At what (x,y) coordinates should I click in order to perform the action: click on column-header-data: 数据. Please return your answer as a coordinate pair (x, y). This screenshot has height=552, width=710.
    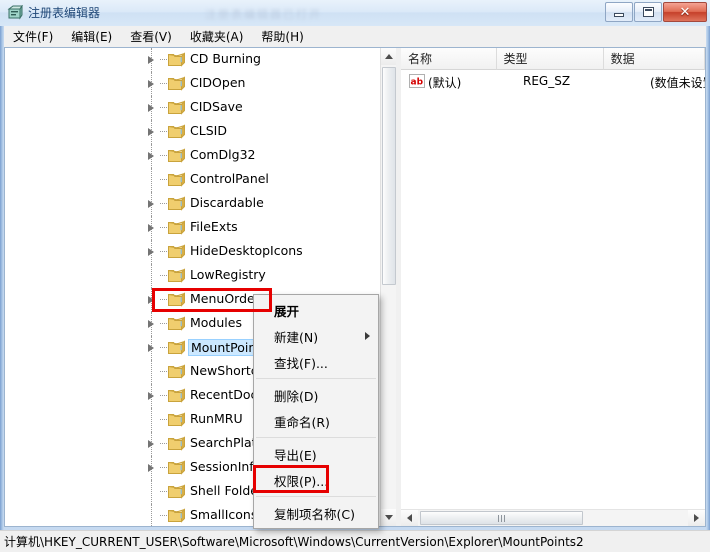
    Looking at the image, I should click on (654, 59).